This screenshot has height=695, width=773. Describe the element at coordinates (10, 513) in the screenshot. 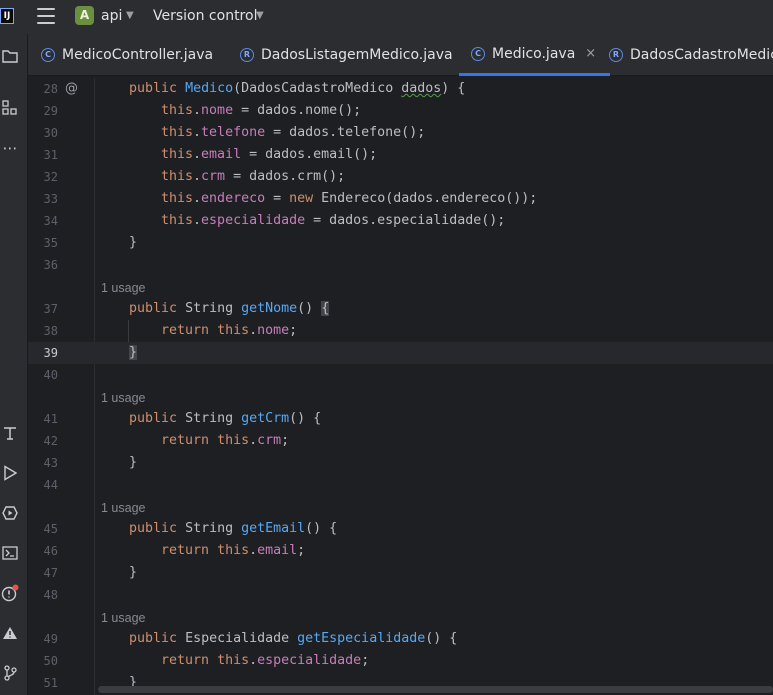

I see `services-icon` at that location.